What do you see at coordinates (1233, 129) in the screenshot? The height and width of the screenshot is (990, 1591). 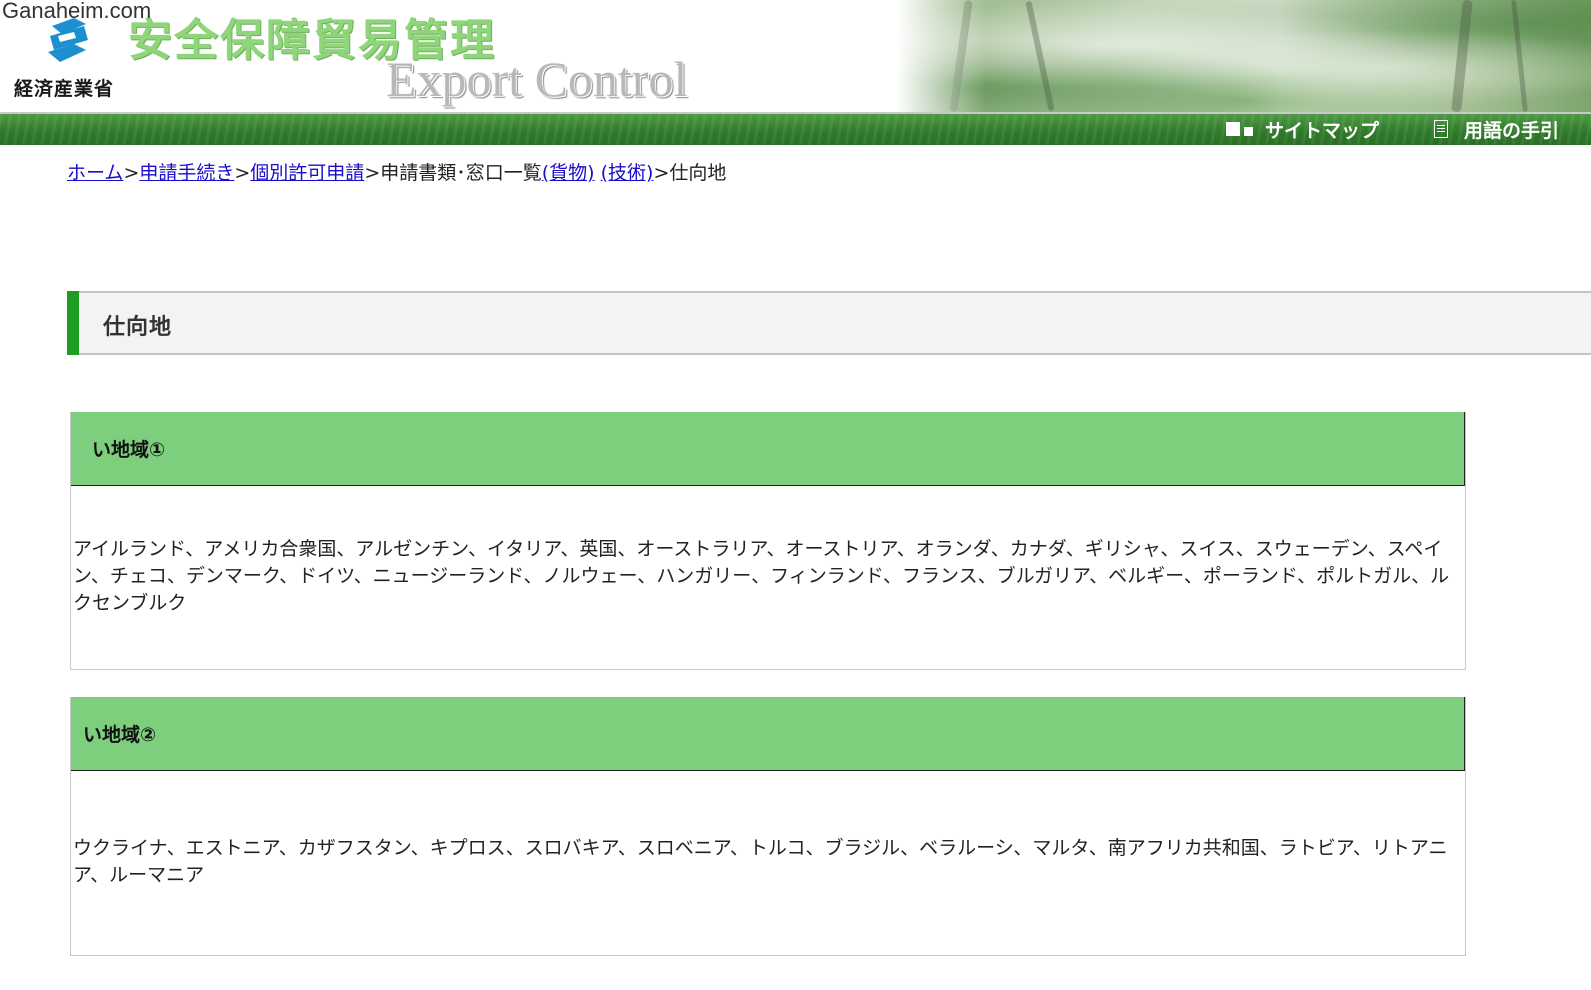 I see `square-icon` at bounding box center [1233, 129].